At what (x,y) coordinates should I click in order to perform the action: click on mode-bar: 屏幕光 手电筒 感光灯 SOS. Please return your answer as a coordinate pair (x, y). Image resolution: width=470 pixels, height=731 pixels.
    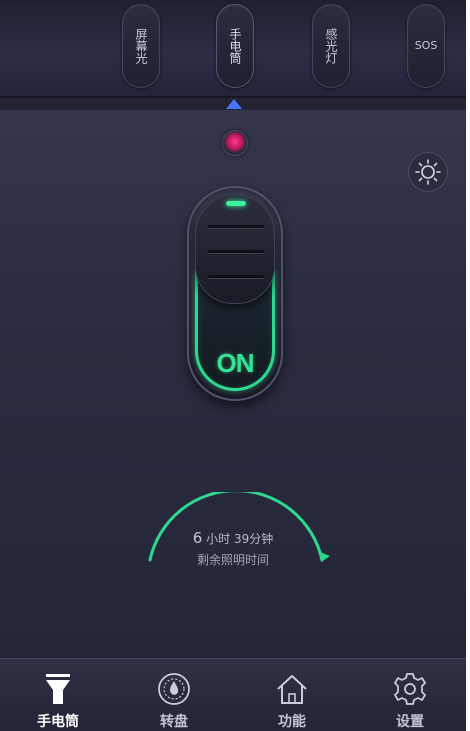
    Looking at the image, I should click on (233, 49).